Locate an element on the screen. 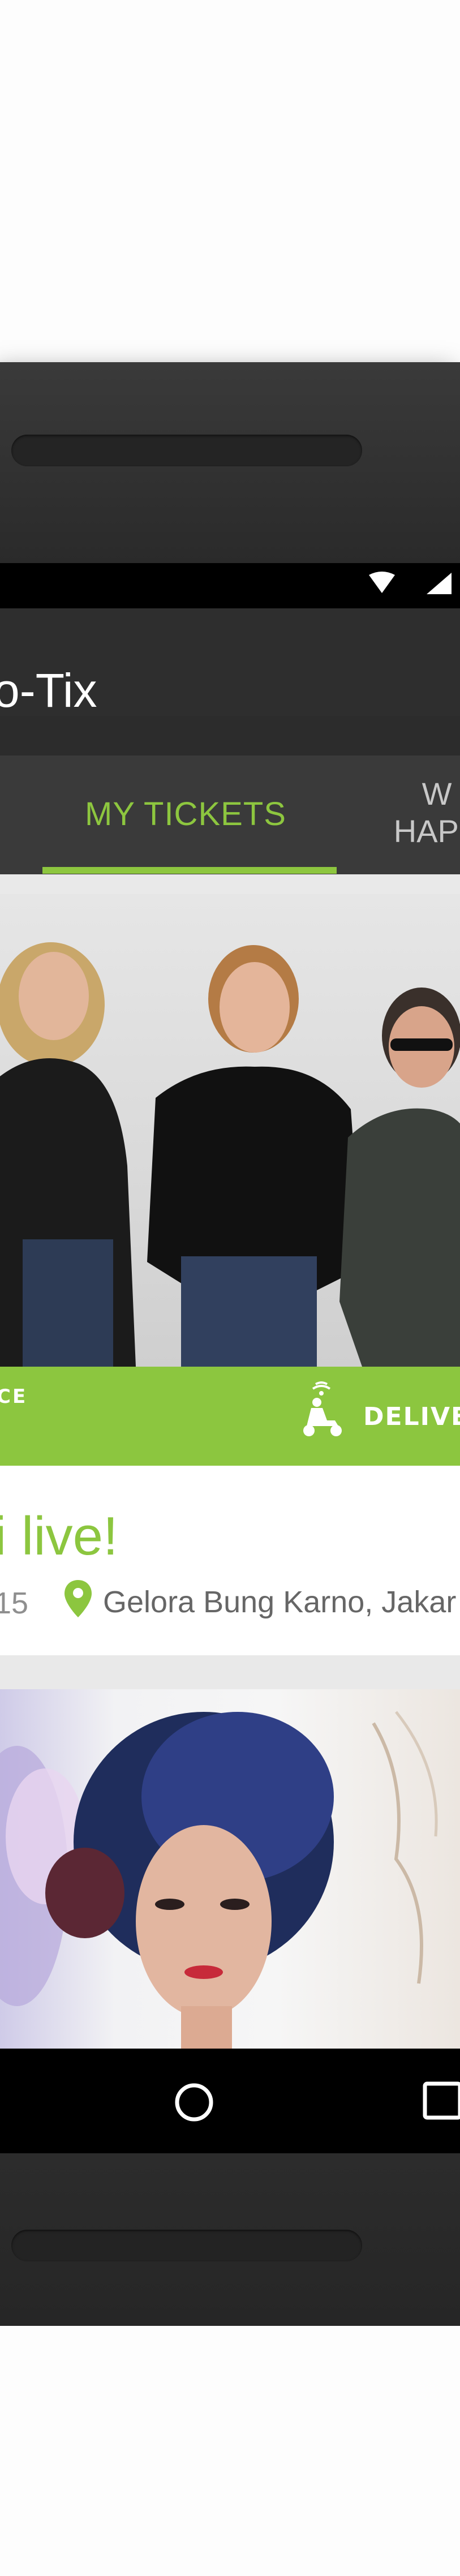 The height and width of the screenshot is (2576, 460). wifi-icon is located at coordinates (382, 582).